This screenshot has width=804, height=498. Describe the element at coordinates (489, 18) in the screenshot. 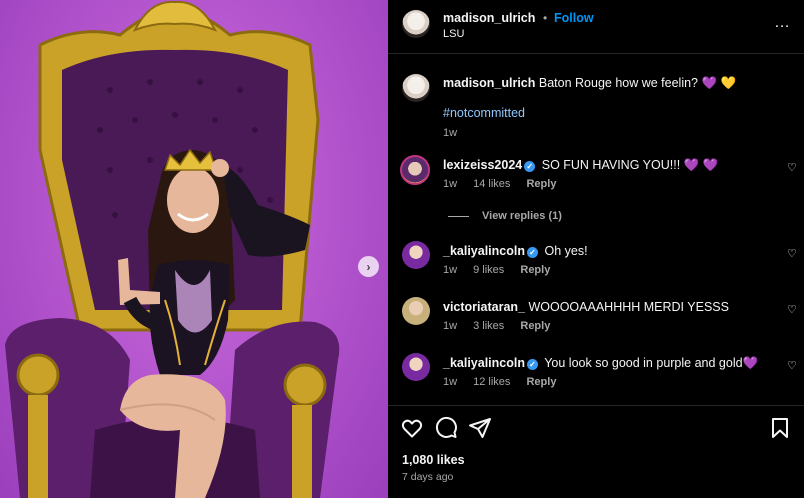

I see `post-author-username: madison_ulrich` at that location.